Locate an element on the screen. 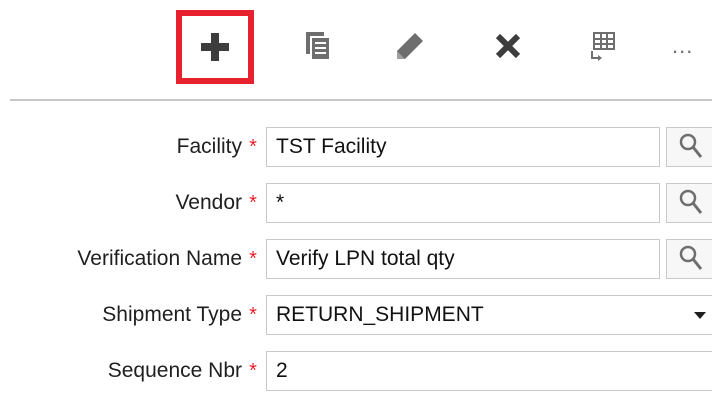 This screenshot has width=712, height=402. form-row-facility: Facility * TST Facility is located at coordinates (356, 147).